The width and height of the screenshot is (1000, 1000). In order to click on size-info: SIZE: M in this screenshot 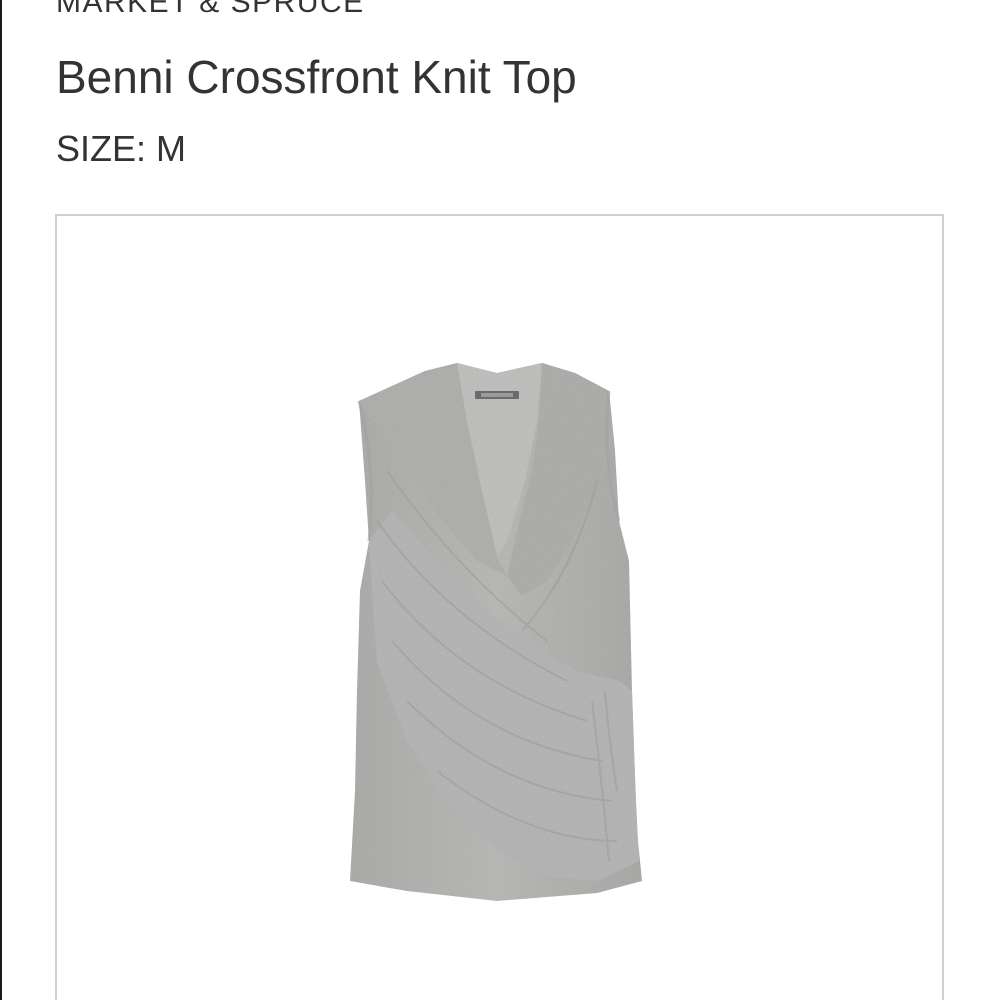, I will do `click(121, 149)`.